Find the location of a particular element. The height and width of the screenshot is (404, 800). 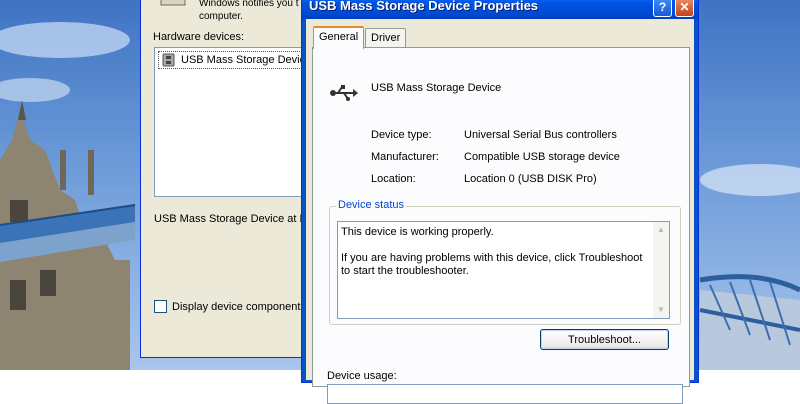

device-status-legend: Device status is located at coordinates (371, 205).